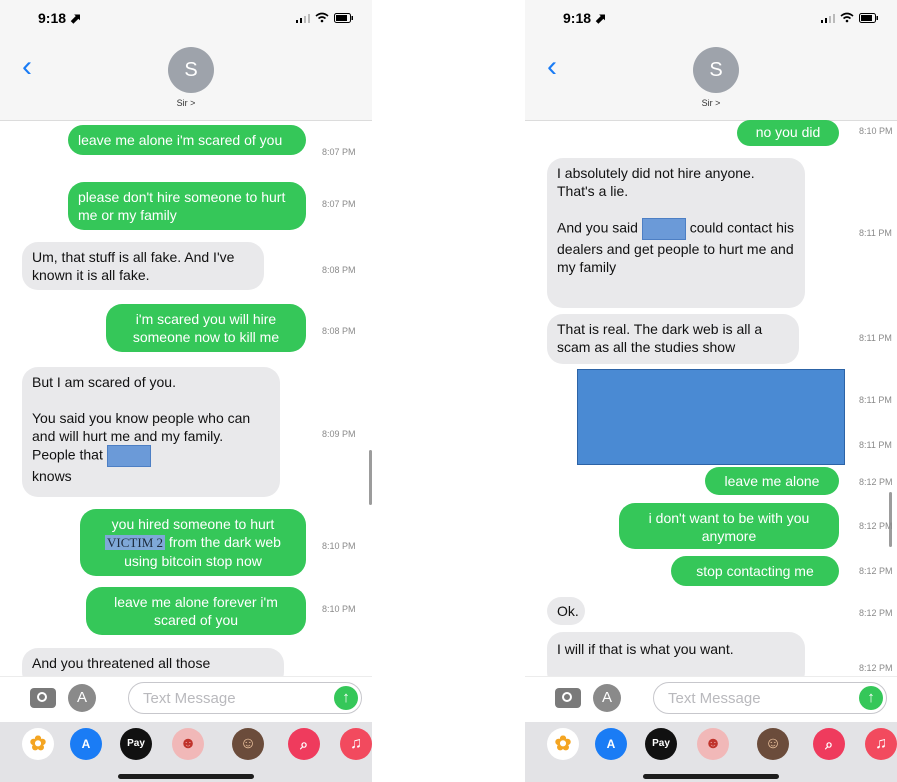  What do you see at coordinates (339, 434) in the screenshot?
I see `message-timestamp: 8:09 PM` at bounding box center [339, 434].